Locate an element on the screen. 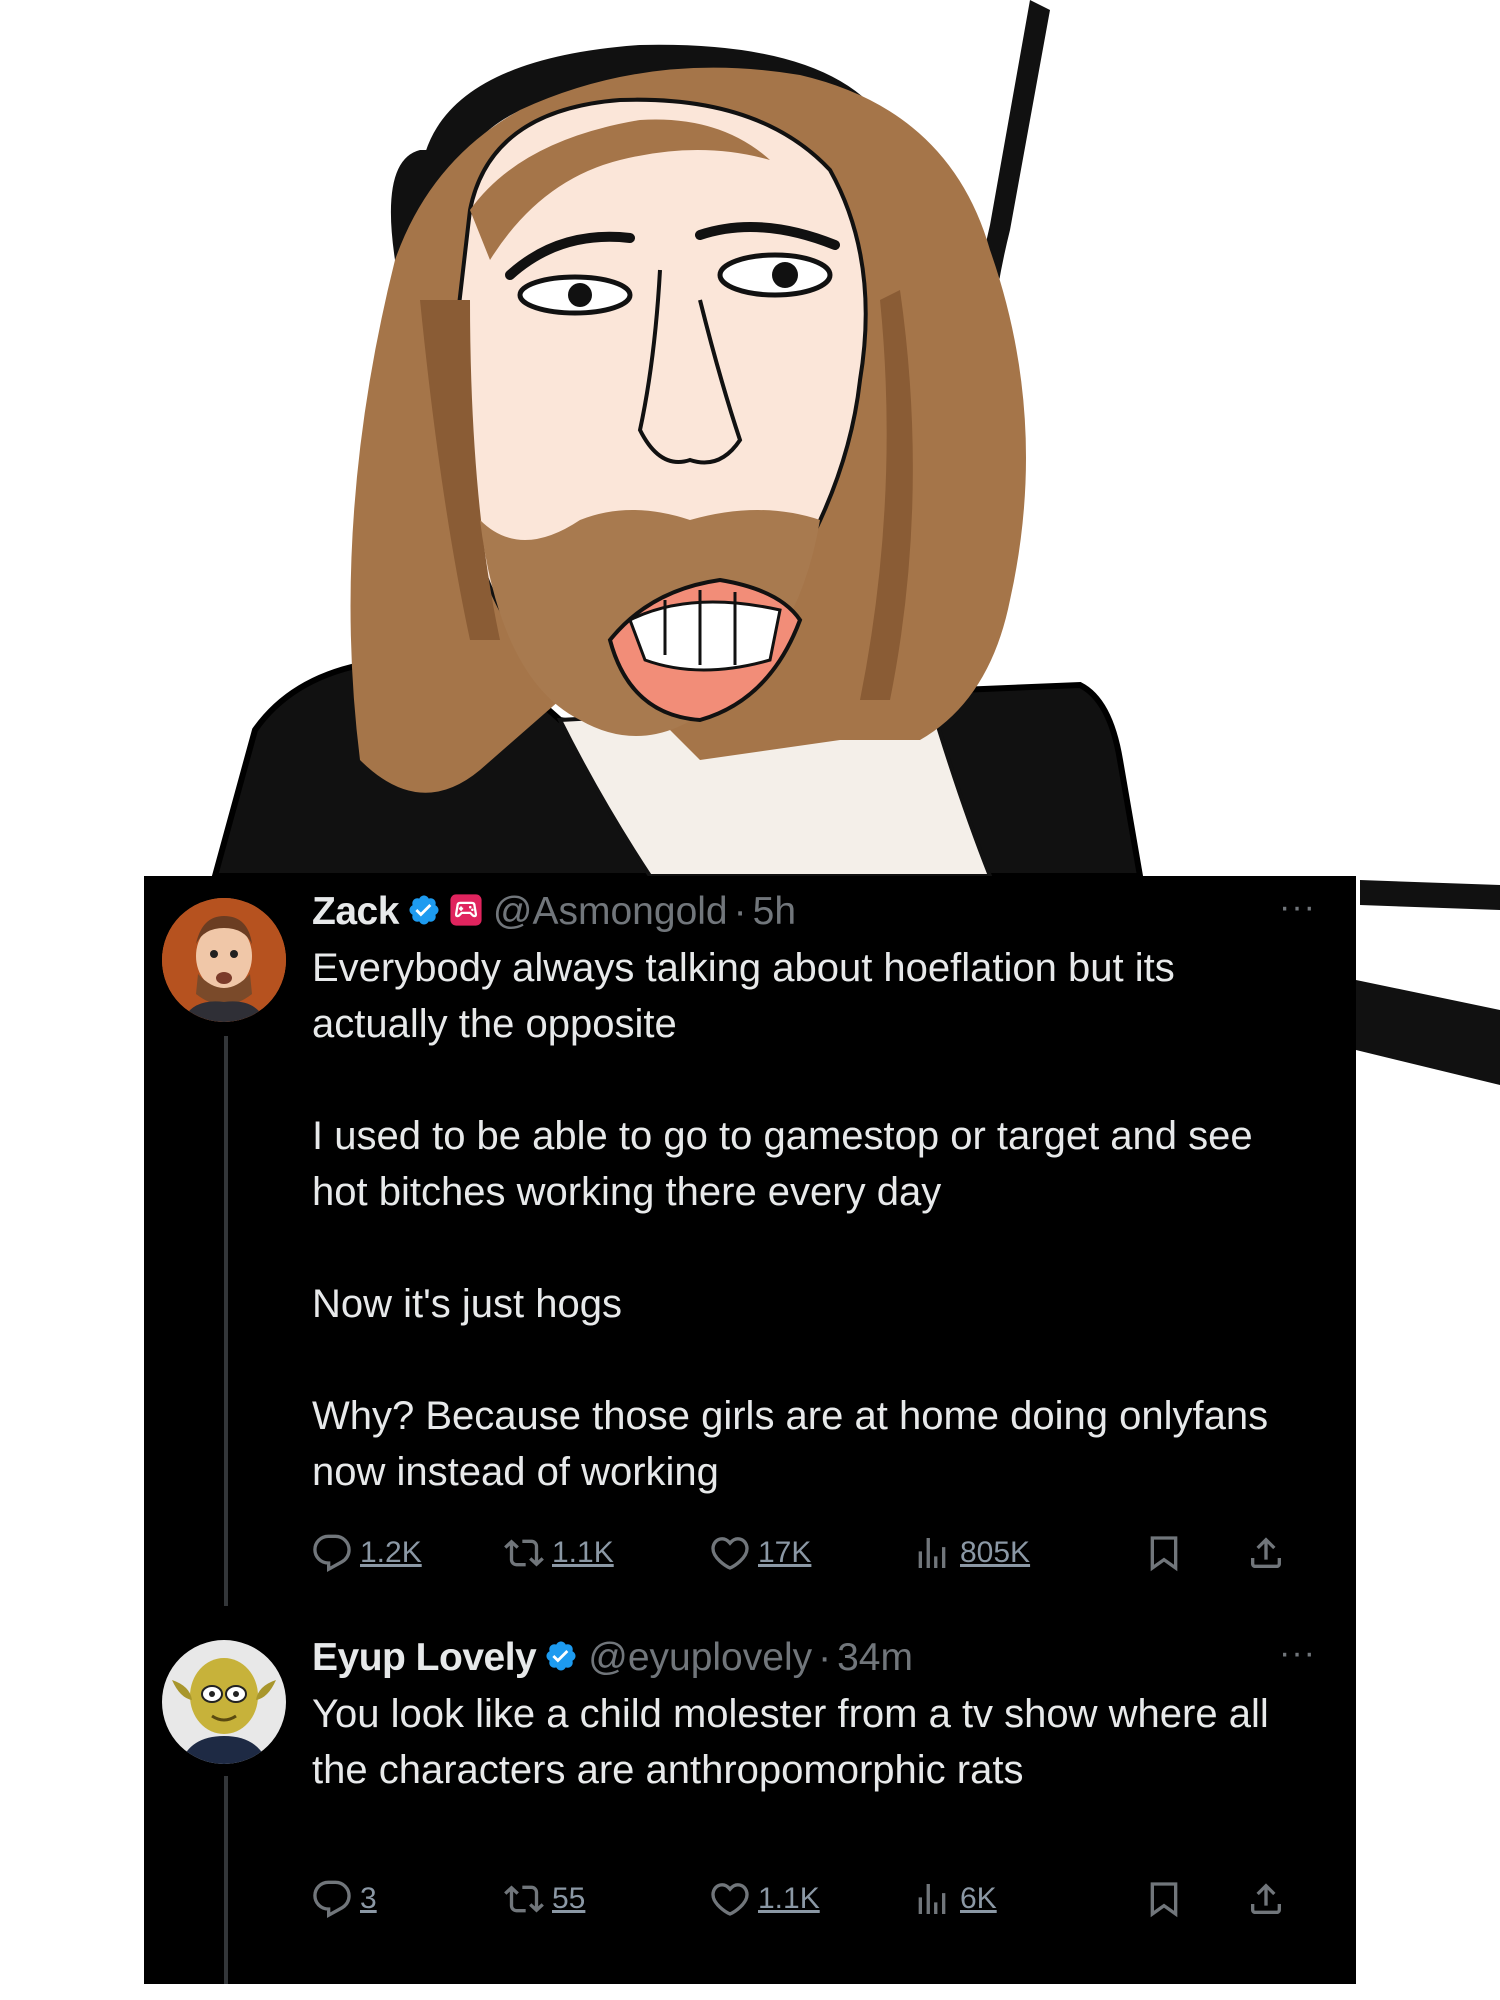 The height and width of the screenshot is (2000, 1500). repost-button: 1.1K is located at coordinates (559, 1553).